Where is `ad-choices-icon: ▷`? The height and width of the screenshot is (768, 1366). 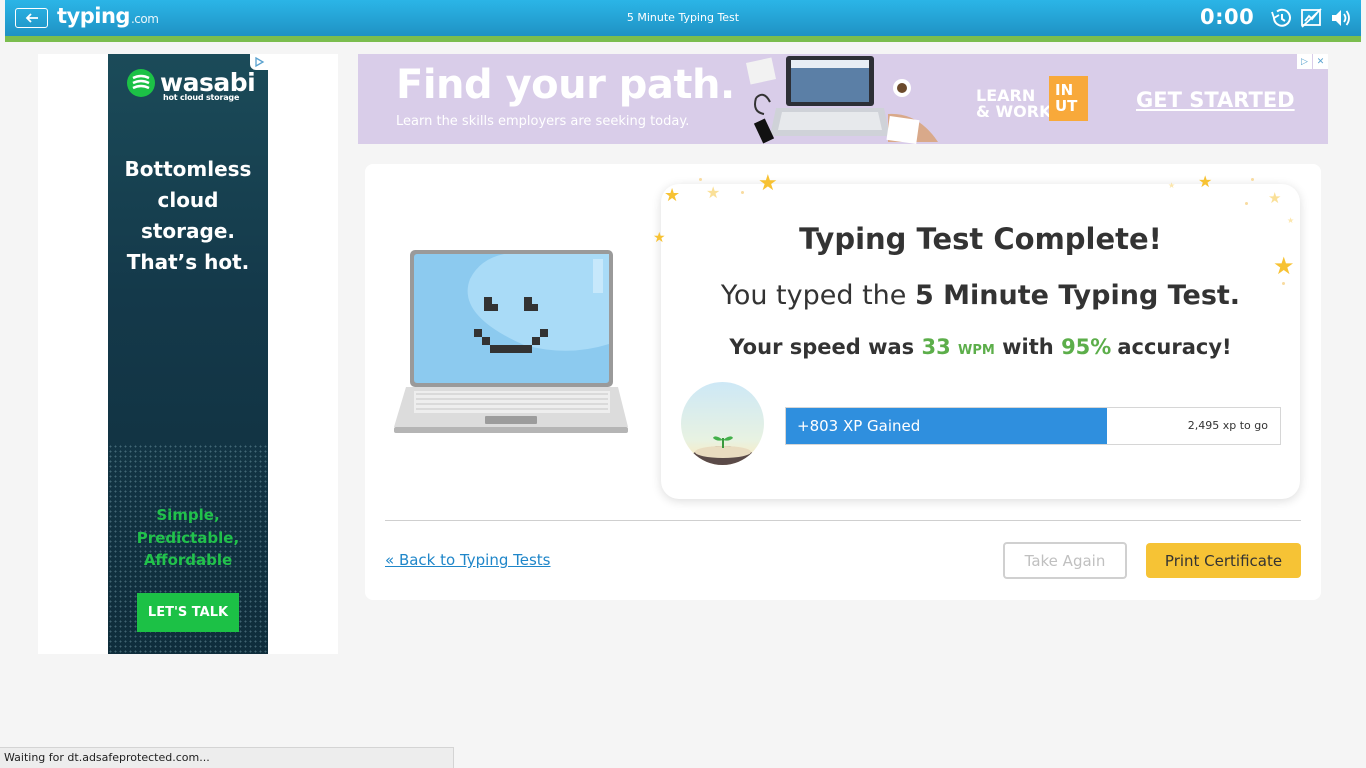 ad-choices-icon: ▷ is located at coordinates (1304, 61).